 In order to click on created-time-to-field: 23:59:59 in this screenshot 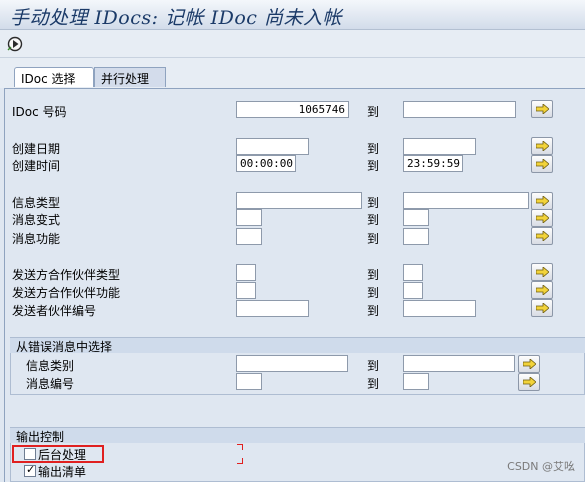, I will do `click(433, 163)`.